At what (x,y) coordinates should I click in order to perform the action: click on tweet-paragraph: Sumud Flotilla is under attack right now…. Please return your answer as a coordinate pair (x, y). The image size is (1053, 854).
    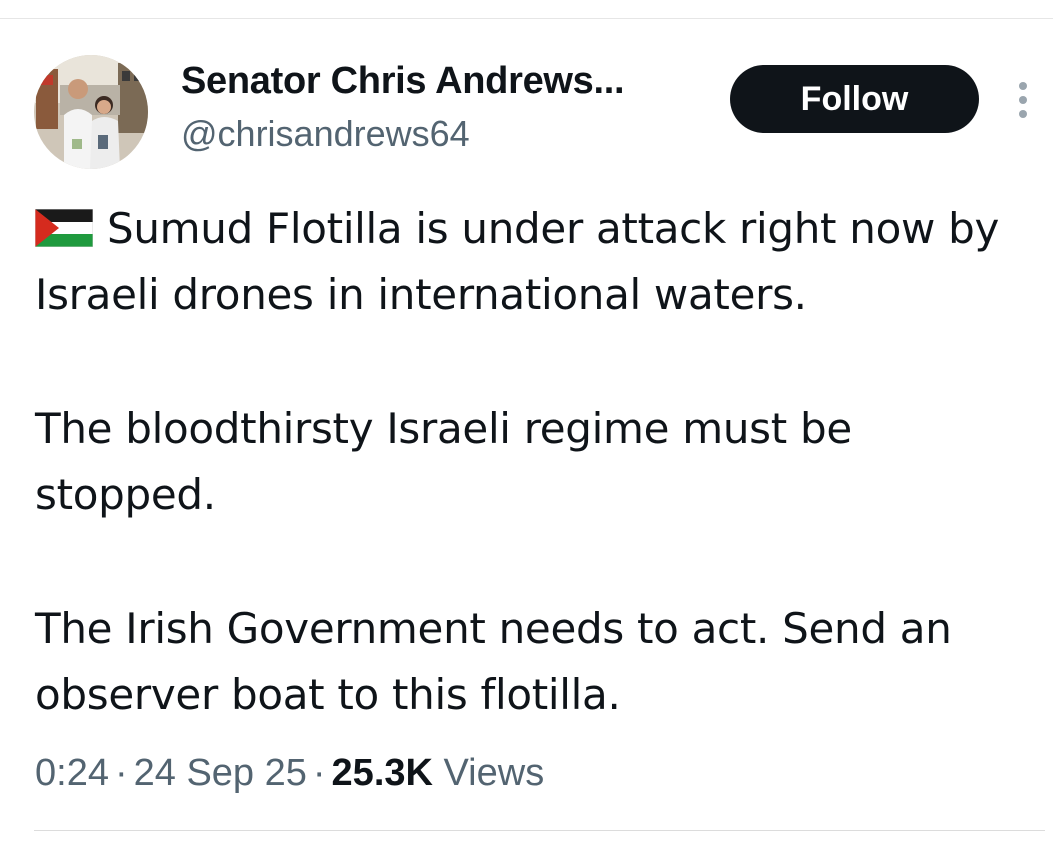
    Looking at the image, I should click on (537, 262).